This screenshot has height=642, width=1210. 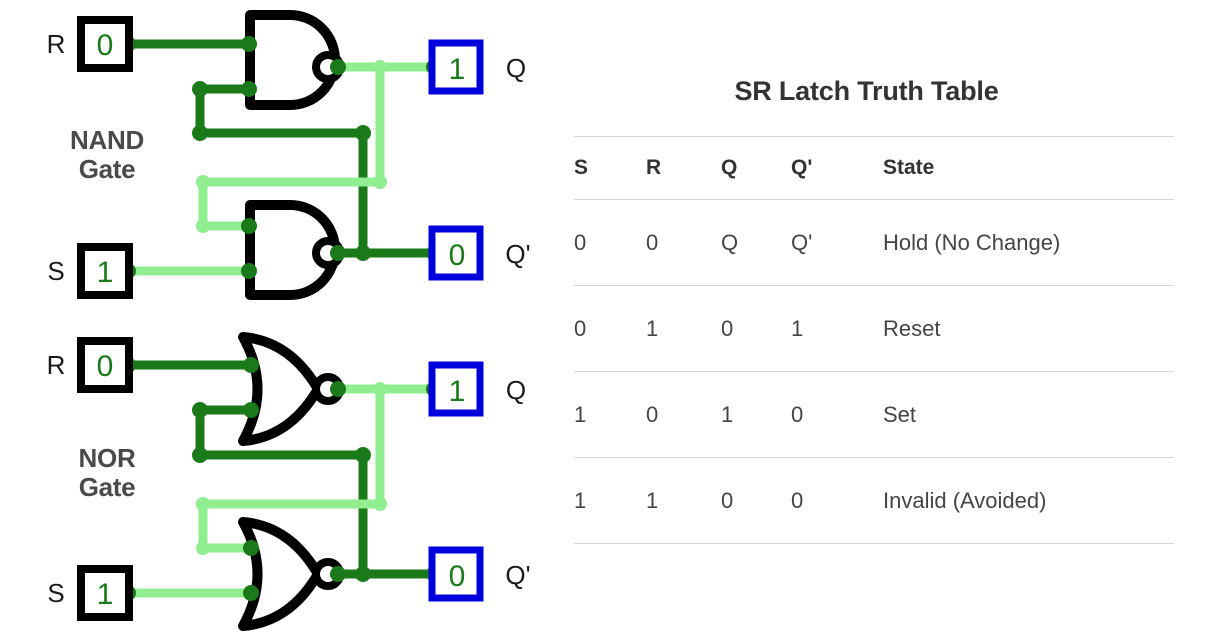 I want to click on nor-gate-top-body, so click(x=280, y=389).